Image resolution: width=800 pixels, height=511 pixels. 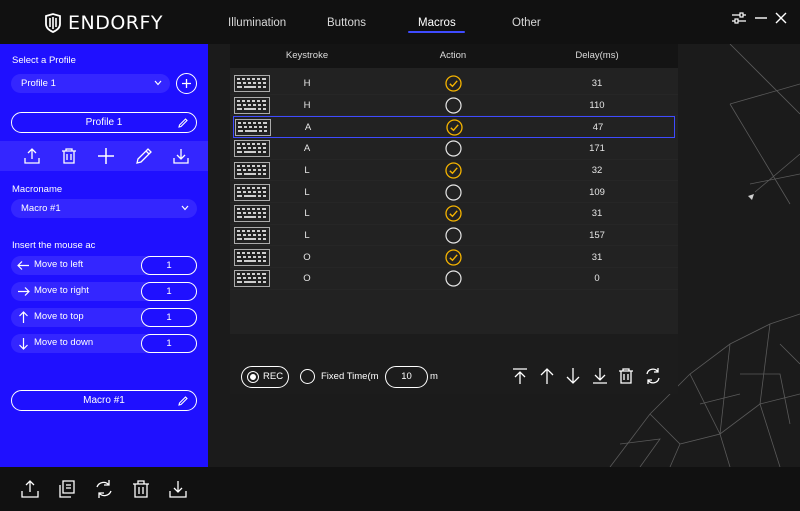 I want to click on table-row: O 31, so click(x=454, y=258).